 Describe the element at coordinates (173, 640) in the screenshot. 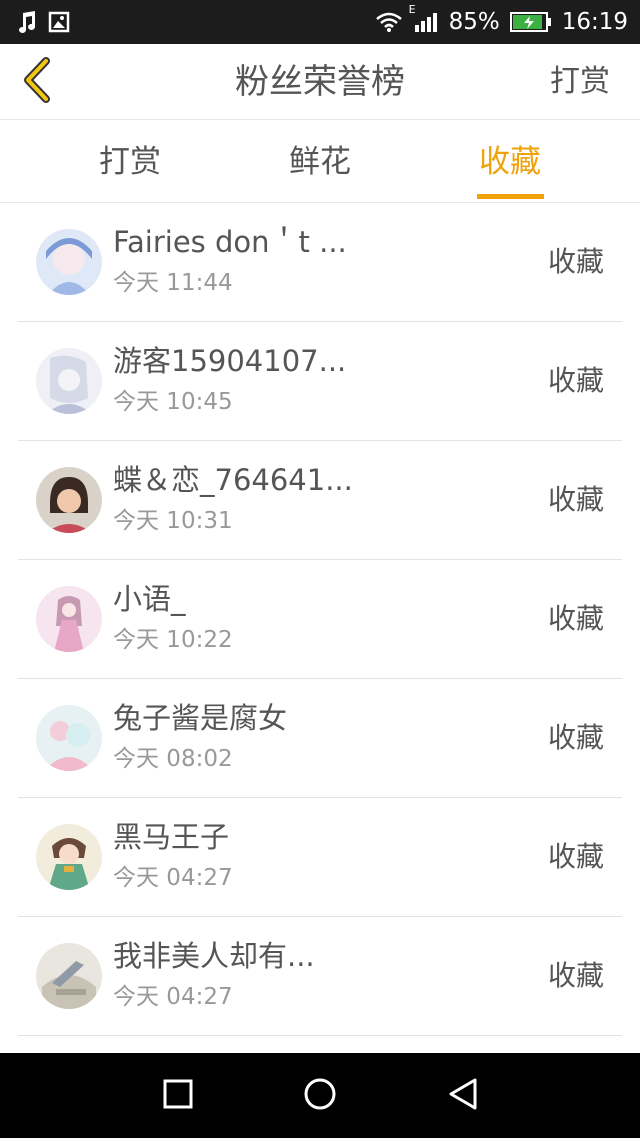

I see `timestamp: 今天 10:22` at that location.